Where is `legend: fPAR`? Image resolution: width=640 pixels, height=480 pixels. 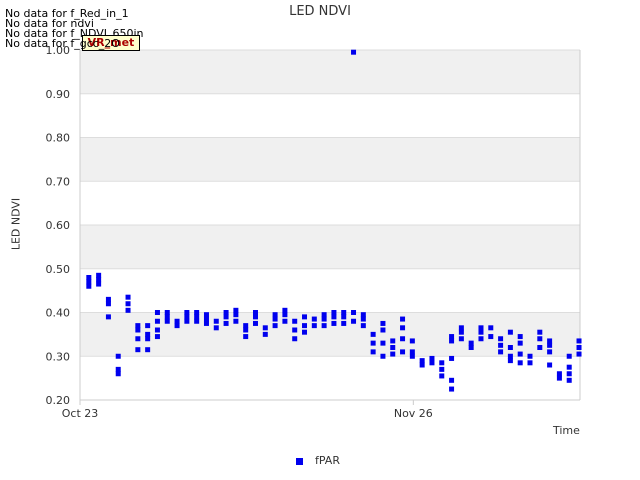
legend: fPAR is located at coordinates (318, 460).